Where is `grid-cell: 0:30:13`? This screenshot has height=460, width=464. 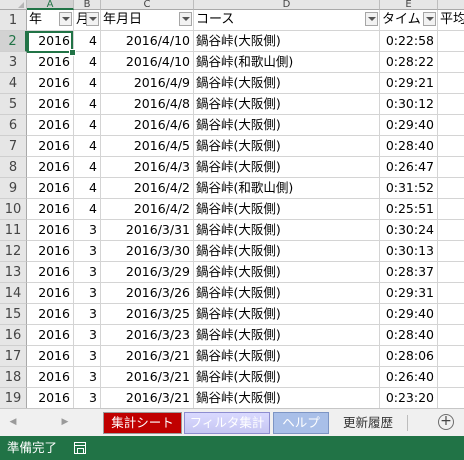
grid-cell: 0:30:13 is located at coordinates (409, 251).